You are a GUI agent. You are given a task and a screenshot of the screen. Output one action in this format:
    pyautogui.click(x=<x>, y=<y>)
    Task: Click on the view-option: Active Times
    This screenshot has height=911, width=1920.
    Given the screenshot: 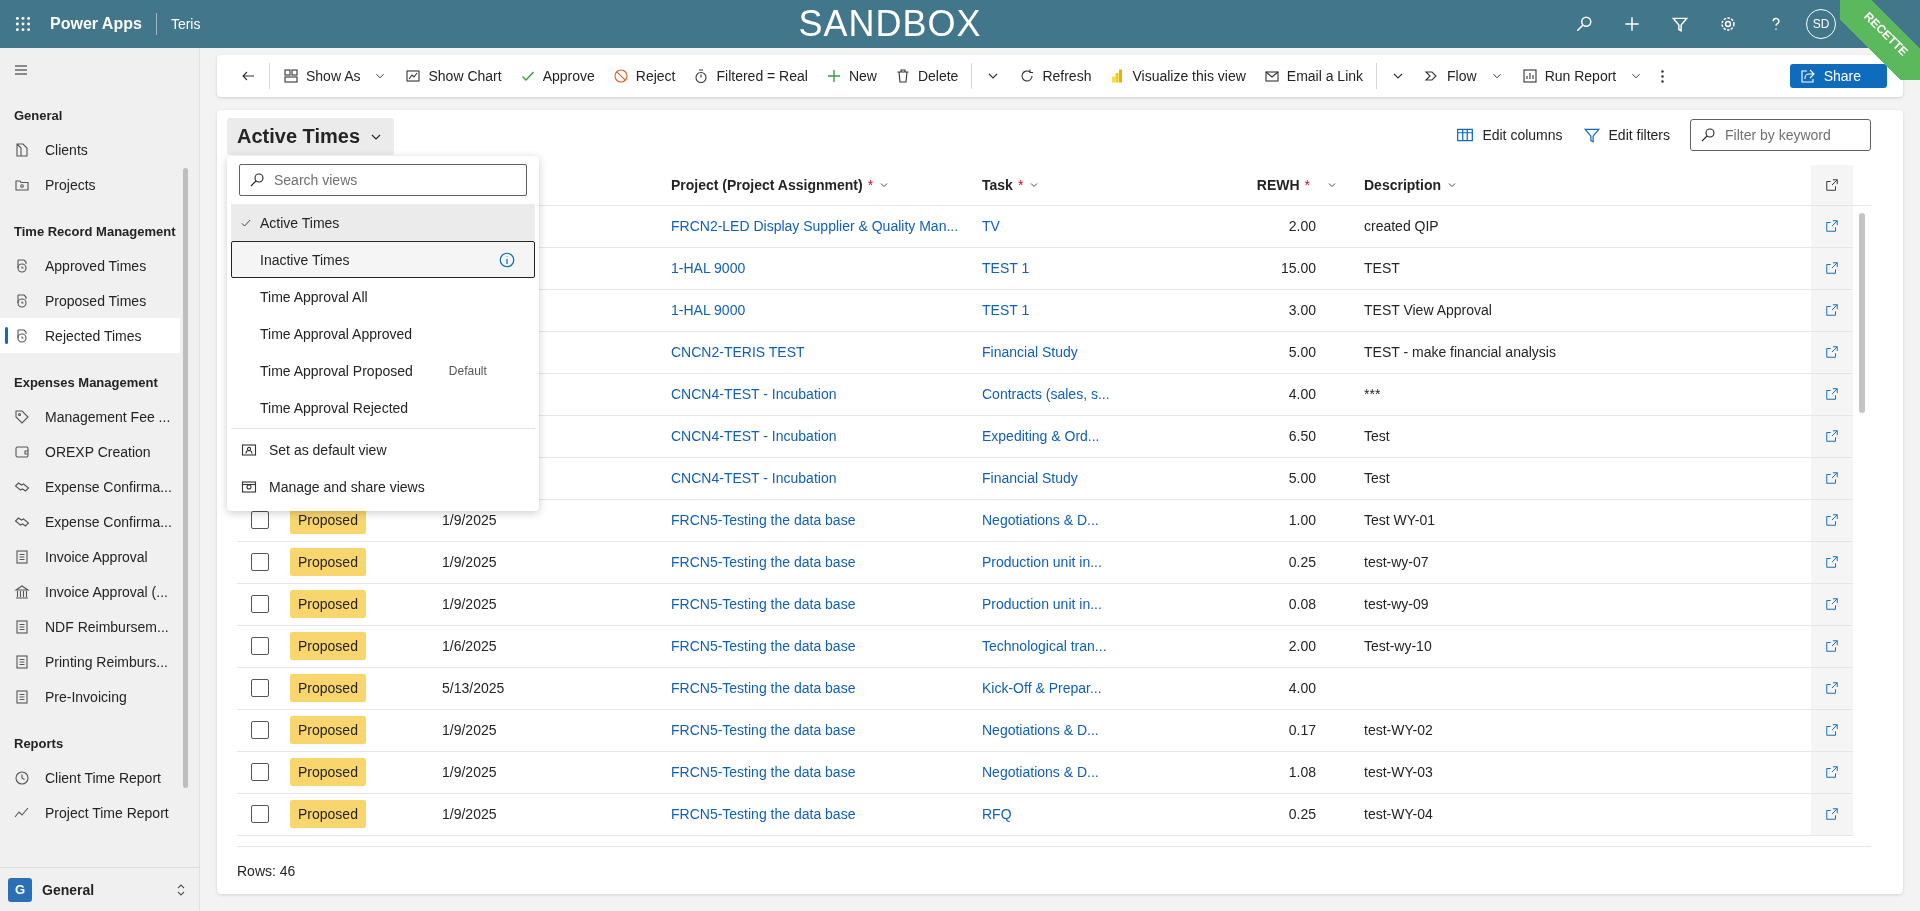 What is the action you would take?
    pyautogui.click(x=383, y=222)
    